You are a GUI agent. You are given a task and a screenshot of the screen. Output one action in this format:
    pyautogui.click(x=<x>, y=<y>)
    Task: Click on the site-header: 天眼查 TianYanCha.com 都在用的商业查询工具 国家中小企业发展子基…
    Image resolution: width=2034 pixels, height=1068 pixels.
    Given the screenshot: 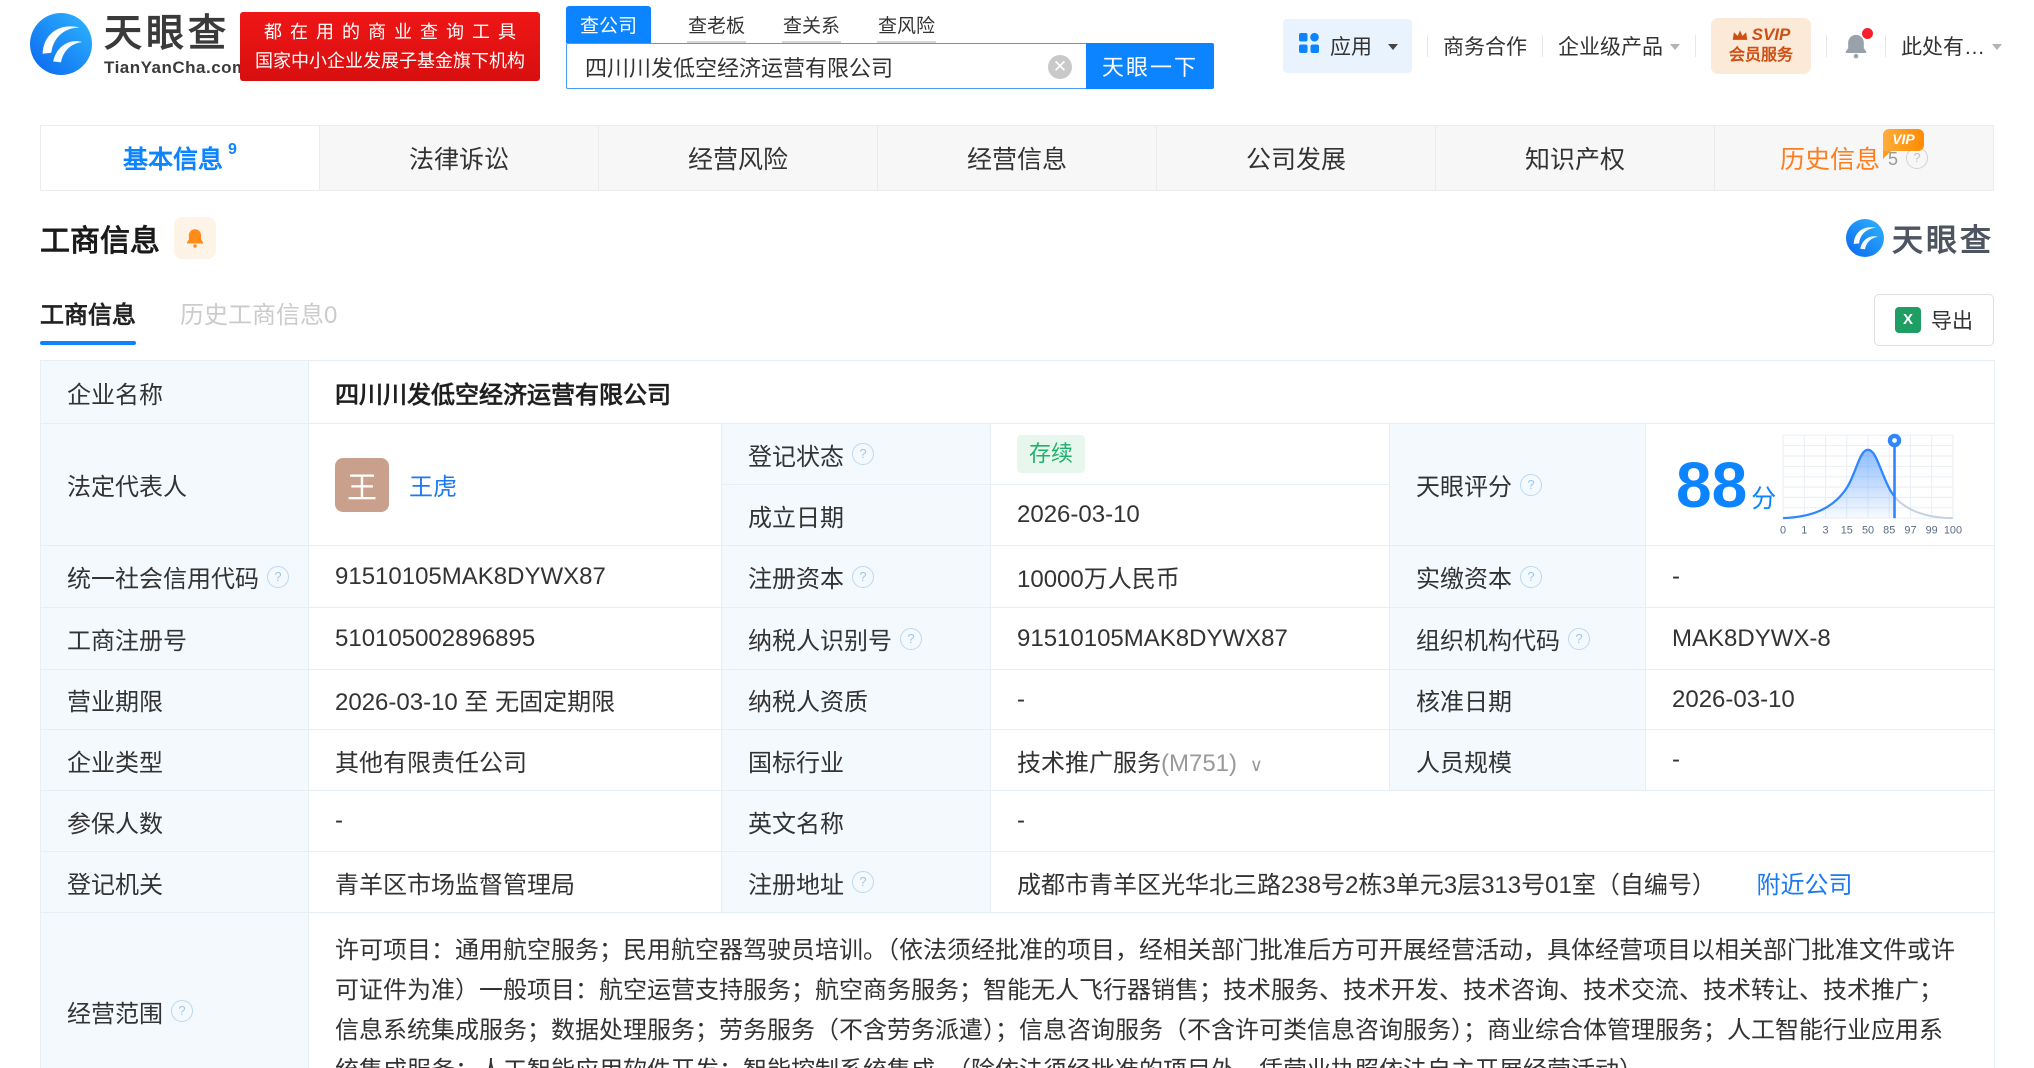 What is the action you would take?
    pyautogui.click(x=1017, y=46)
    